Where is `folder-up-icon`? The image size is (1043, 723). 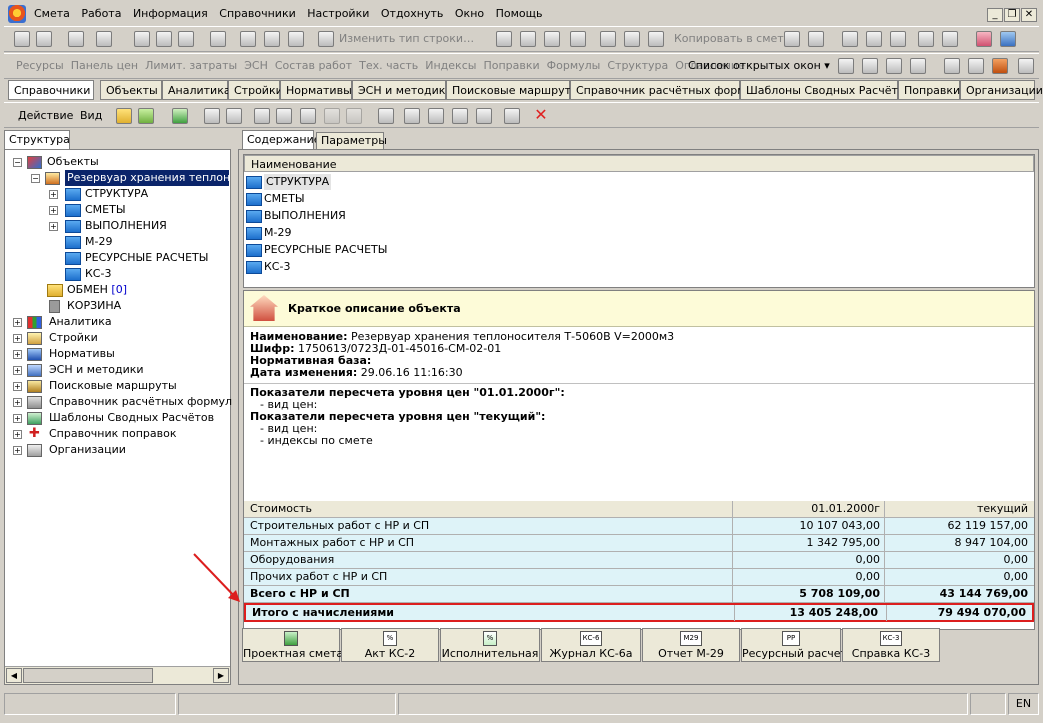 folder-up-icon is located at coordinates (124, 116).